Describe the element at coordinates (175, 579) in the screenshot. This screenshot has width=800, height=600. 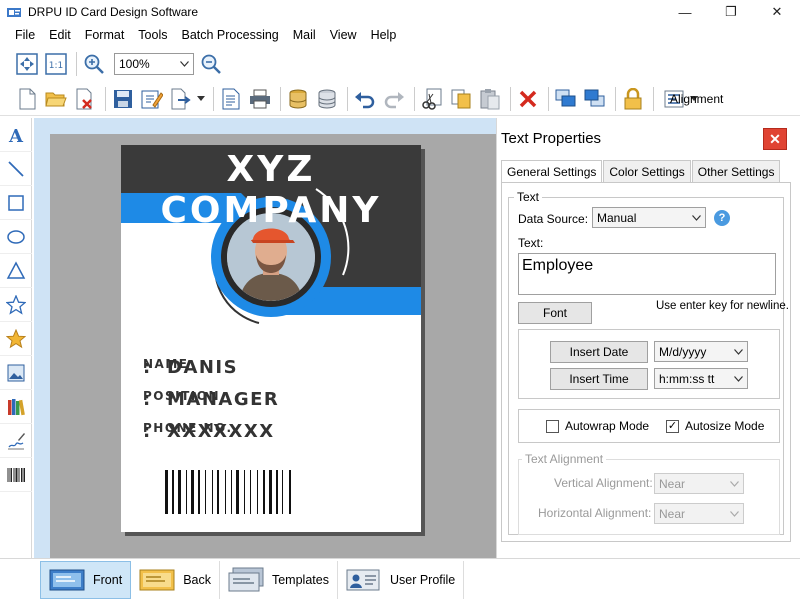
I see `tab-back: Back` at that location.